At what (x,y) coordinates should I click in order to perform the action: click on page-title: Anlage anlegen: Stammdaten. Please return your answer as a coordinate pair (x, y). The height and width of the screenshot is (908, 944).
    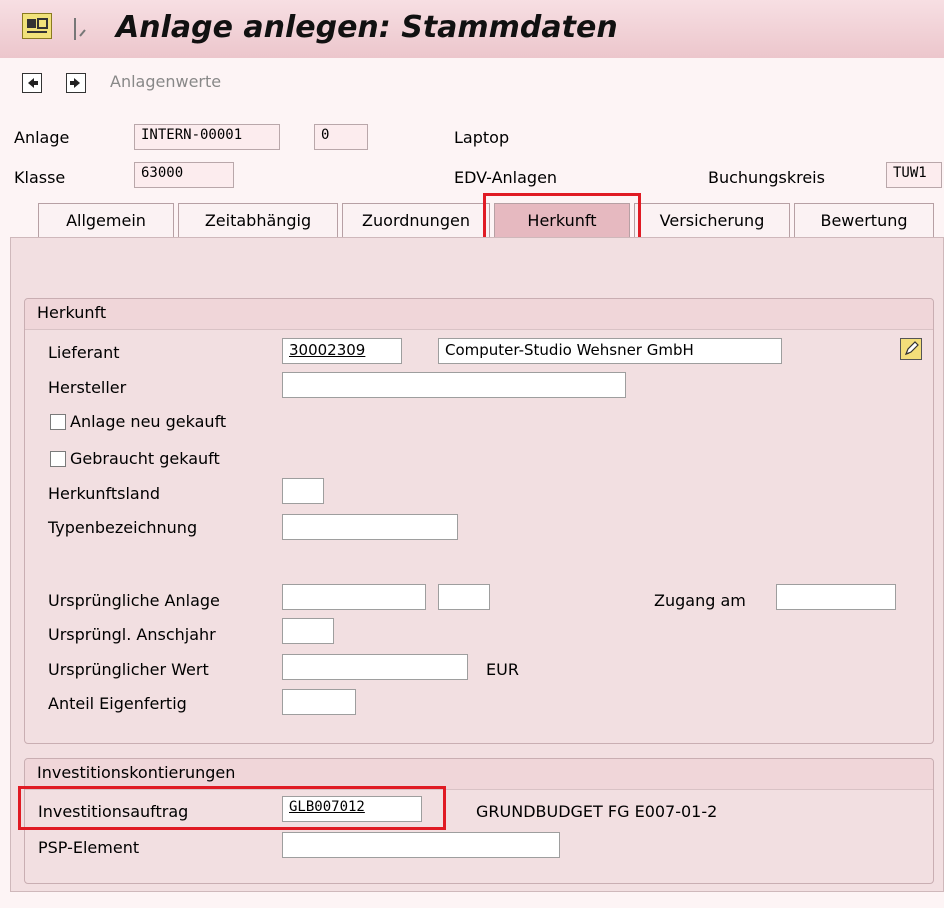
    Looking at the image, I should click on (367, 27).